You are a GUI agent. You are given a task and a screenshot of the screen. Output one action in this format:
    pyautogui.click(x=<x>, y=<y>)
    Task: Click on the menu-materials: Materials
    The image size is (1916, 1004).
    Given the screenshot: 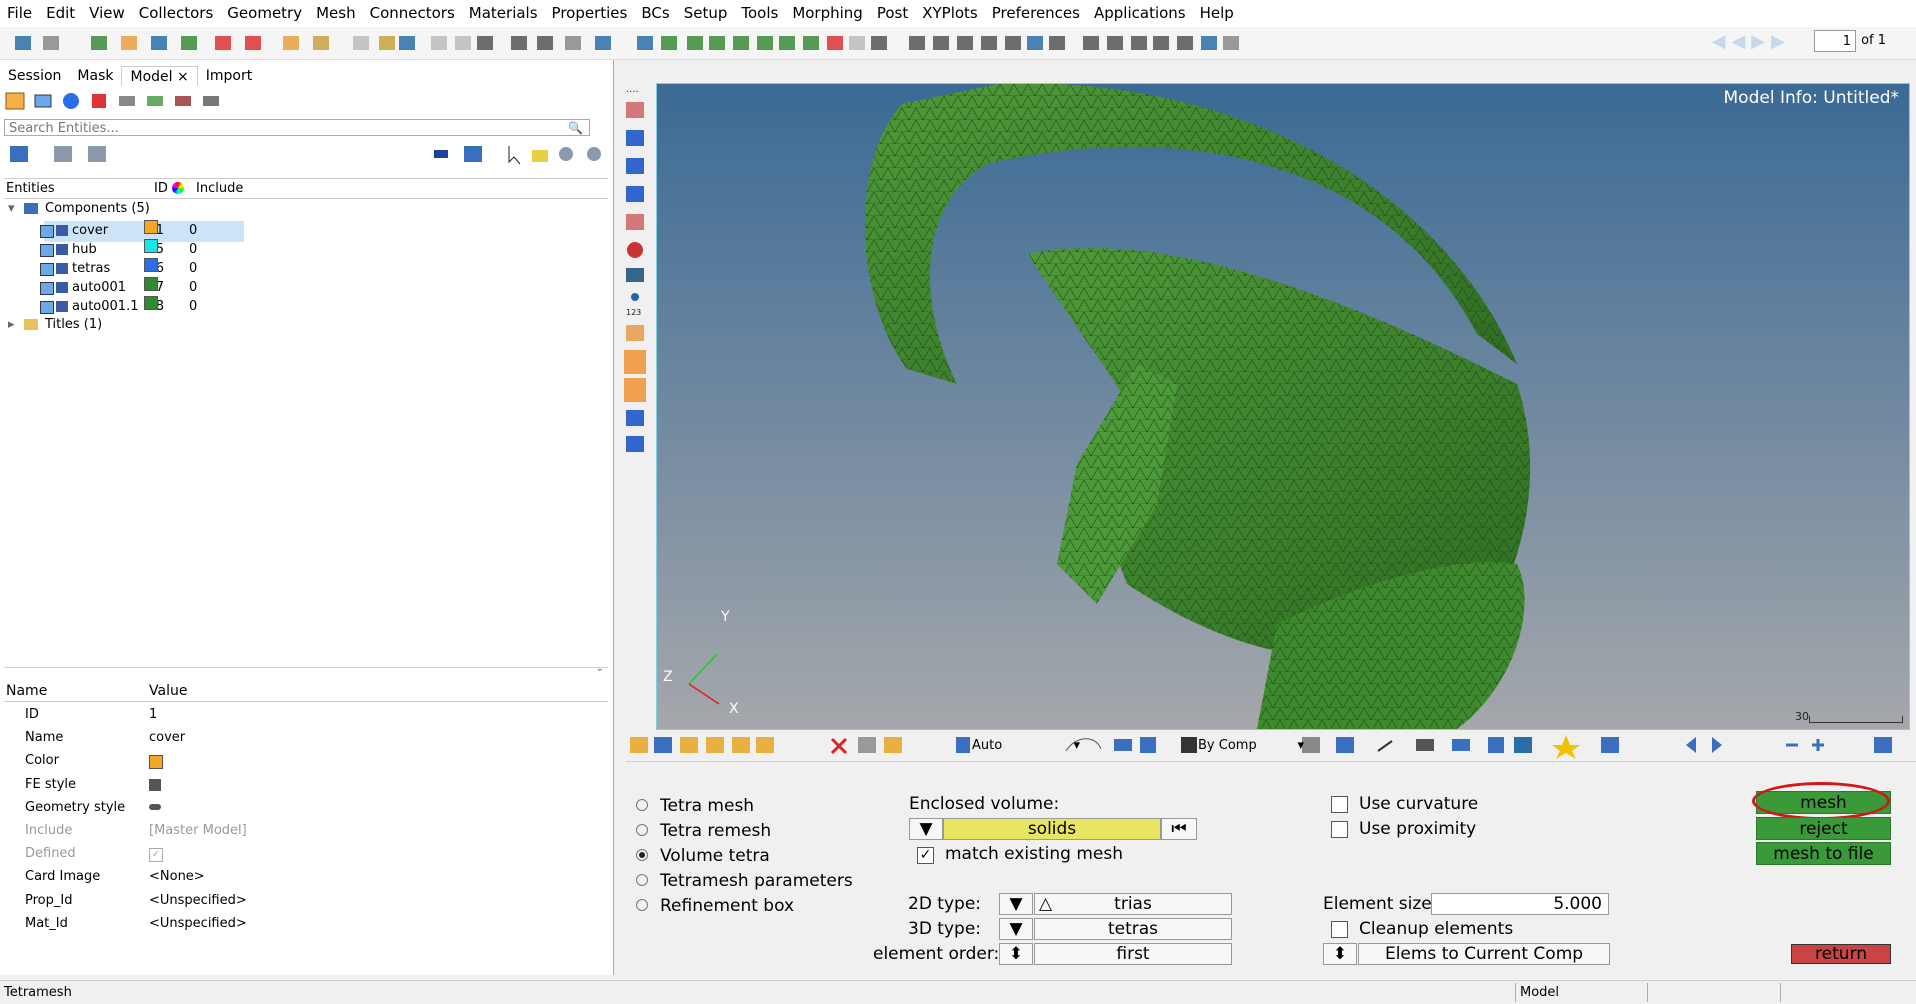 What is the action you would take?
    pyautogui.click(x=503, y=13)
    